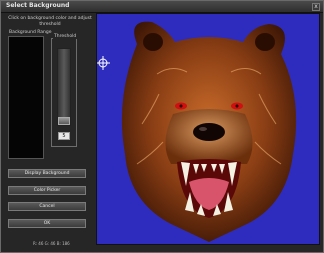 The image size is (324, 253). Describe the element at coordinates (316, 7) in the screenshot. I see `close-button: x` at that location.